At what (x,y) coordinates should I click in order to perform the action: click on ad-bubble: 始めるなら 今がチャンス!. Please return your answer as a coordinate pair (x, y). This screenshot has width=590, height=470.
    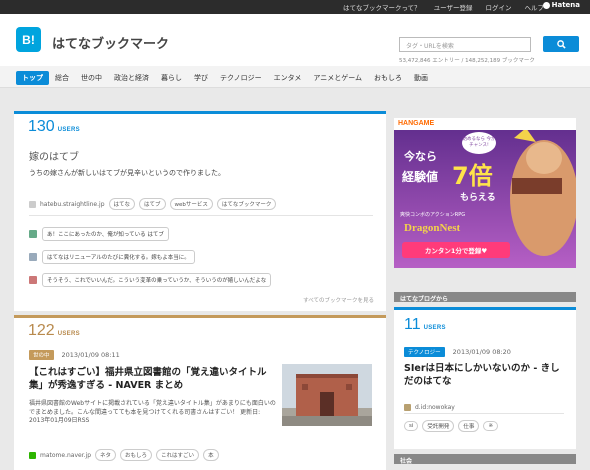
    Looking at the image, I should click on (479, 143).